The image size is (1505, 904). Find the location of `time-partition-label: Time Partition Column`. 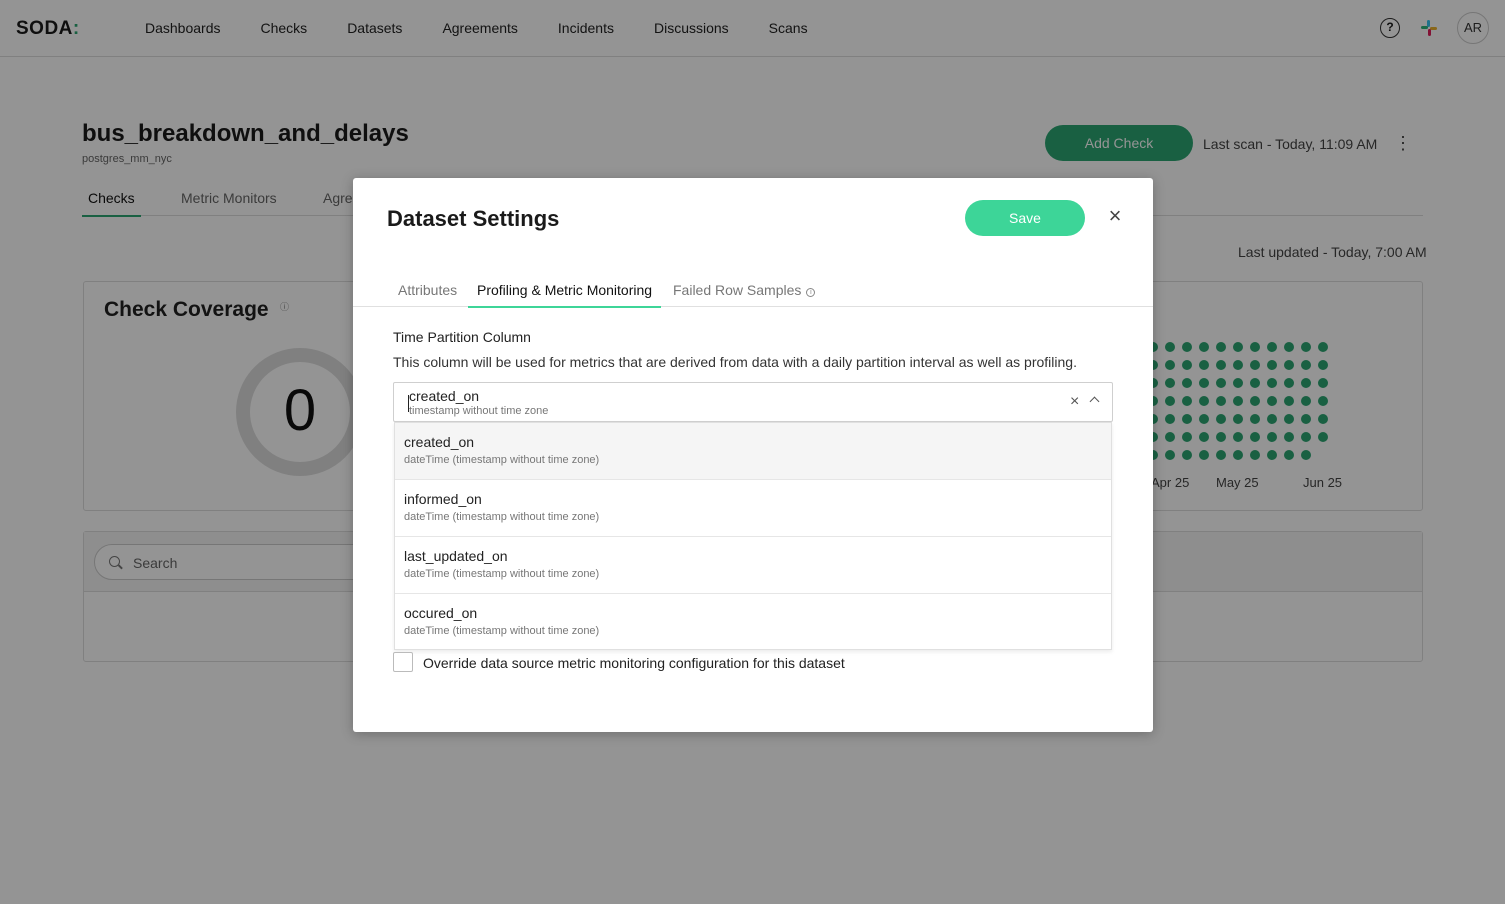

time-partition-label: Time Partition Column is located at coordinates (462, 337).